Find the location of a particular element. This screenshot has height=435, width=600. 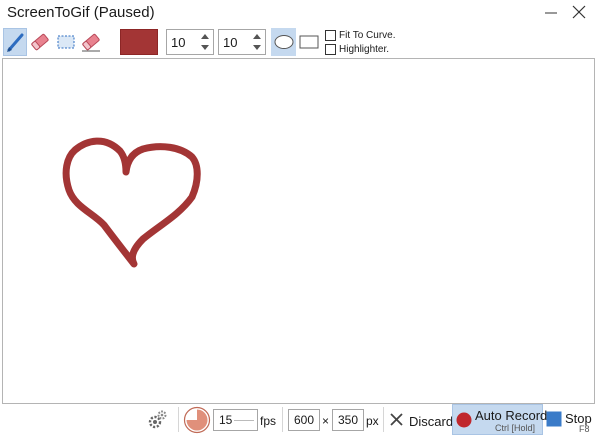

rectangle-tip-icon is located at coordinates (309, 42).